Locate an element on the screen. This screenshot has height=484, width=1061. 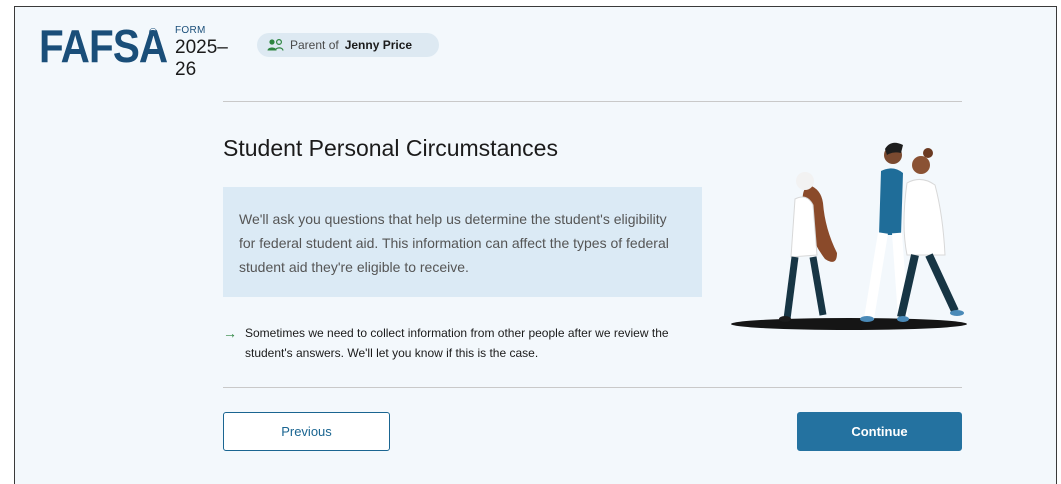
role-badge: Parent of Jenny Price is located at coordinates (348, 45).